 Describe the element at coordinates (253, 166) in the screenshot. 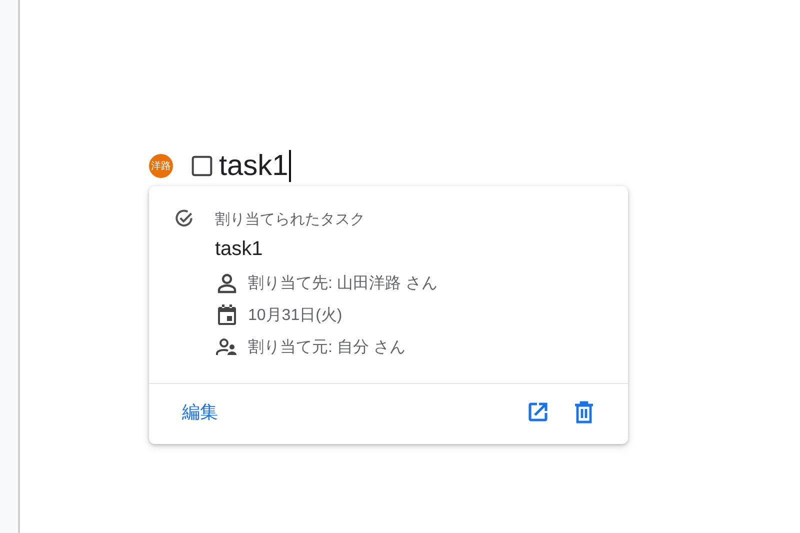

I see `task-text: task1` at that location.